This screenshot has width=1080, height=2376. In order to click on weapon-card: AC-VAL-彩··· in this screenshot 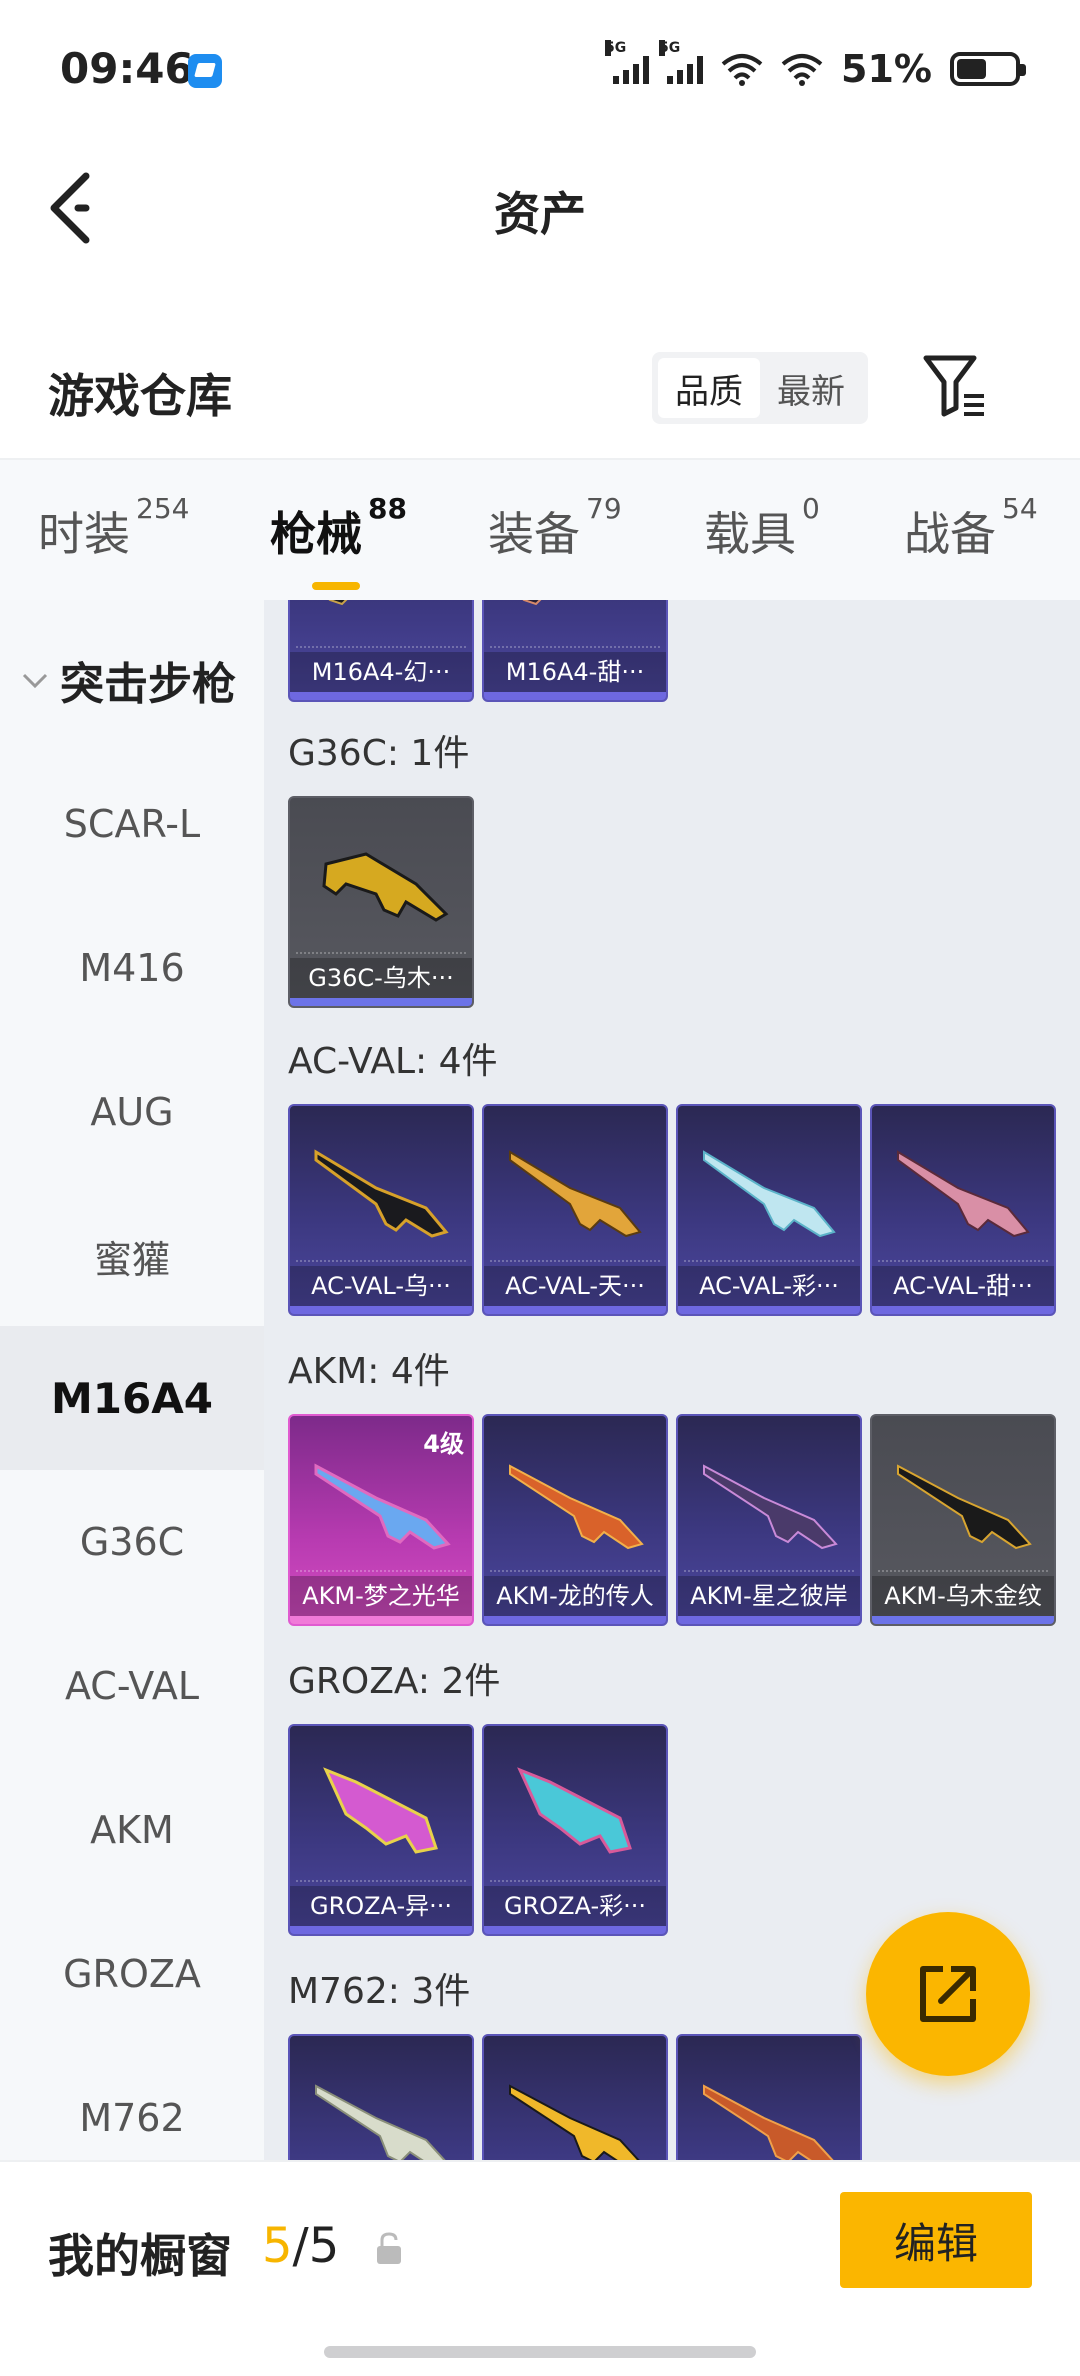, I will do `click(769, 1210)`.